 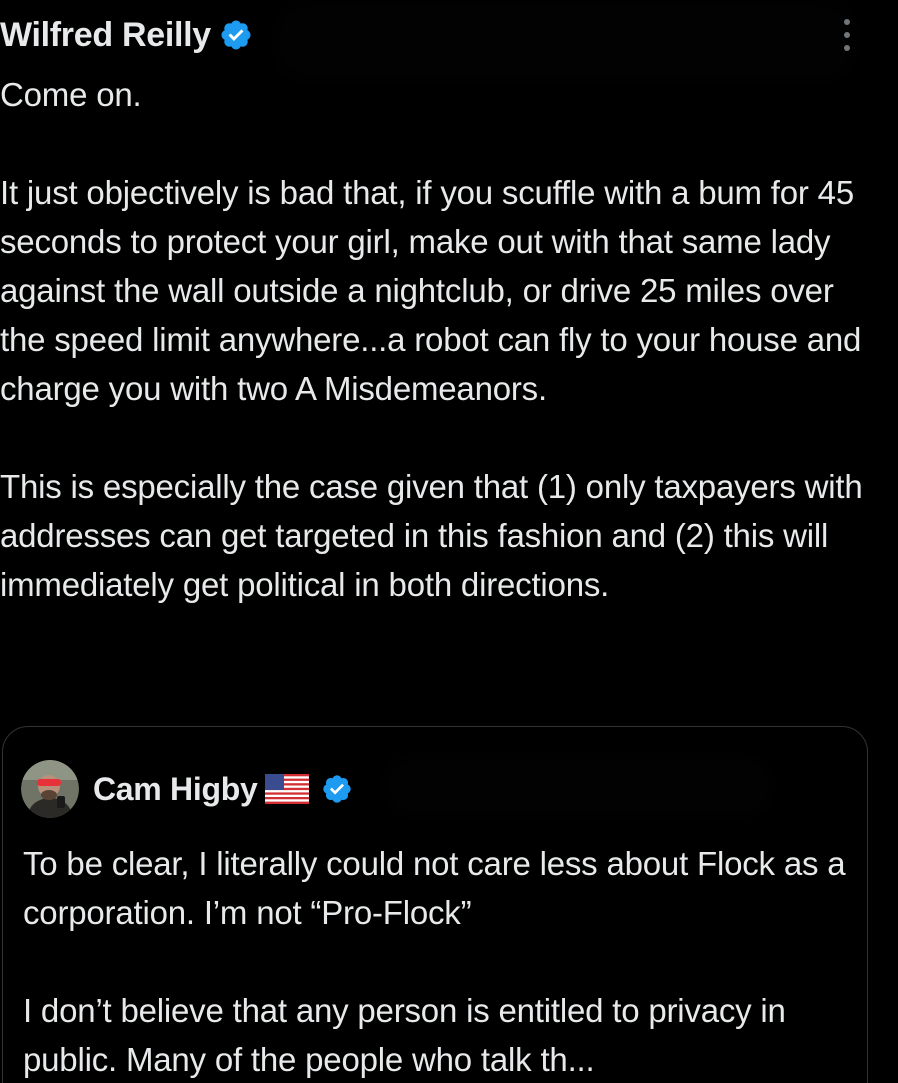 I want to click on more-options-icon, so click(x=847, y=35).